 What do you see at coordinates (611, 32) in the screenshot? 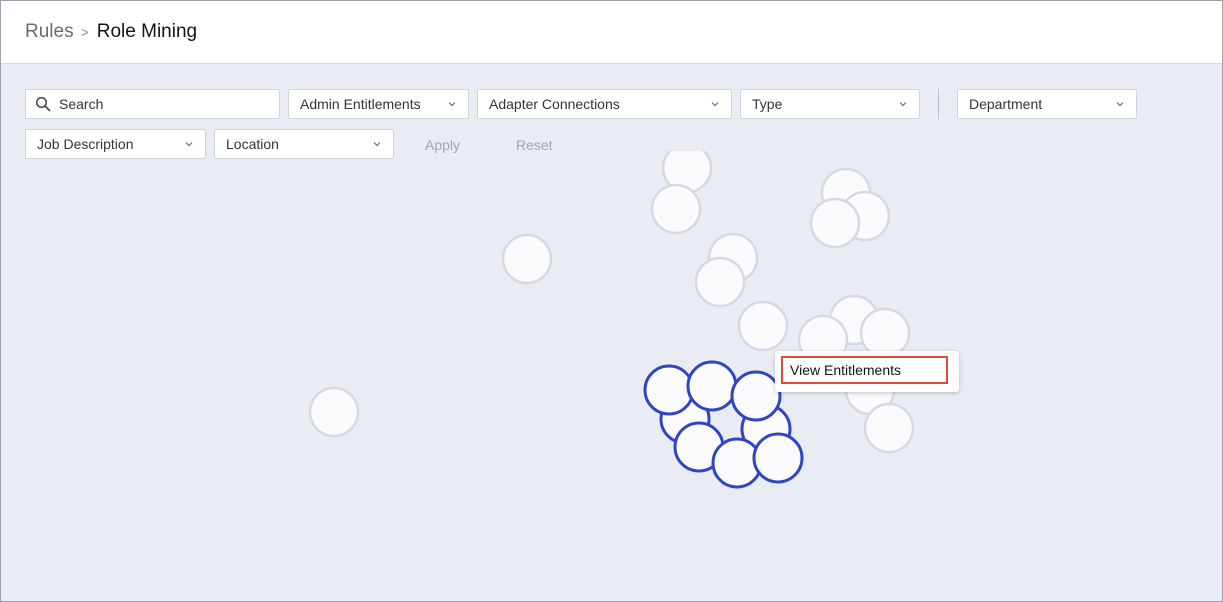
I see `page-header: Rules > Role Mining` at bounding box center [611, 32].